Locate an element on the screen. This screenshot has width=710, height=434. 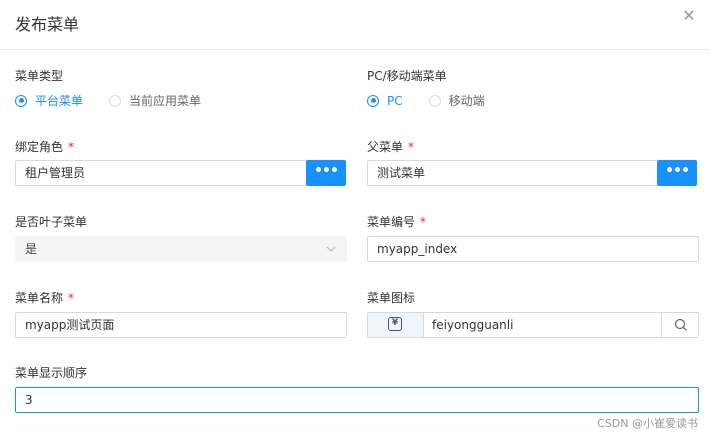
display-order-field: 菜单显示顺序 3 is located at coordinates (357, 389).